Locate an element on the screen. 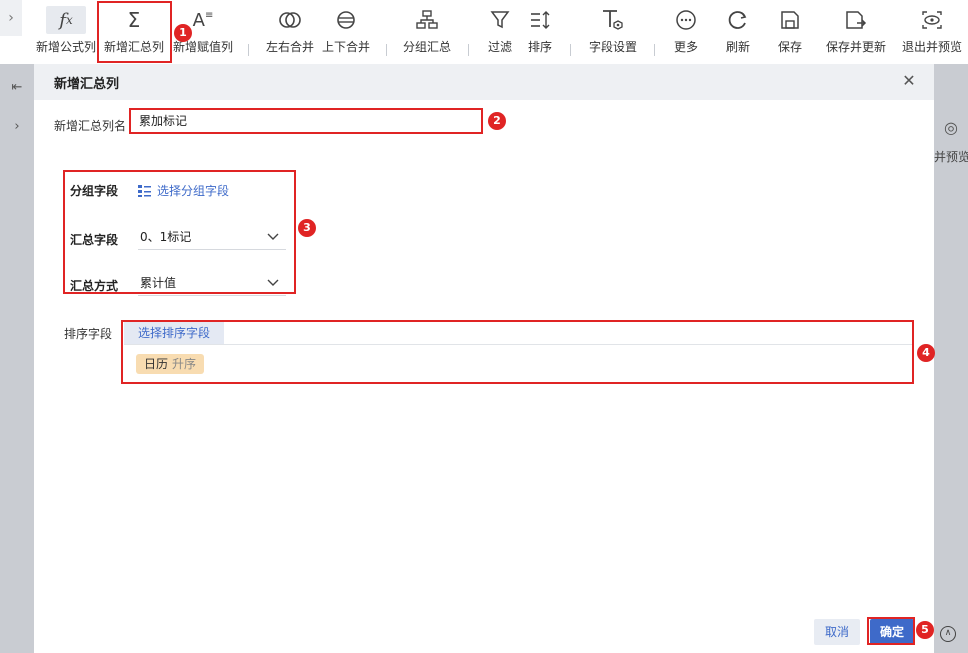 This screenshot has width=968, height=653. filter-button: 过滤 is located at coordinates (500, 34).